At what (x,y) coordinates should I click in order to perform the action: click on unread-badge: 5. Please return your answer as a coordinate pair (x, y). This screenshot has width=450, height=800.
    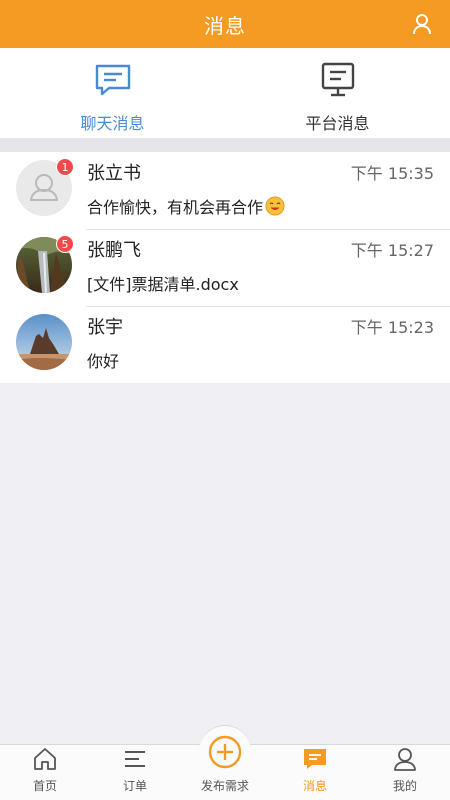
    Looking at the image, I should click on (65, 244).